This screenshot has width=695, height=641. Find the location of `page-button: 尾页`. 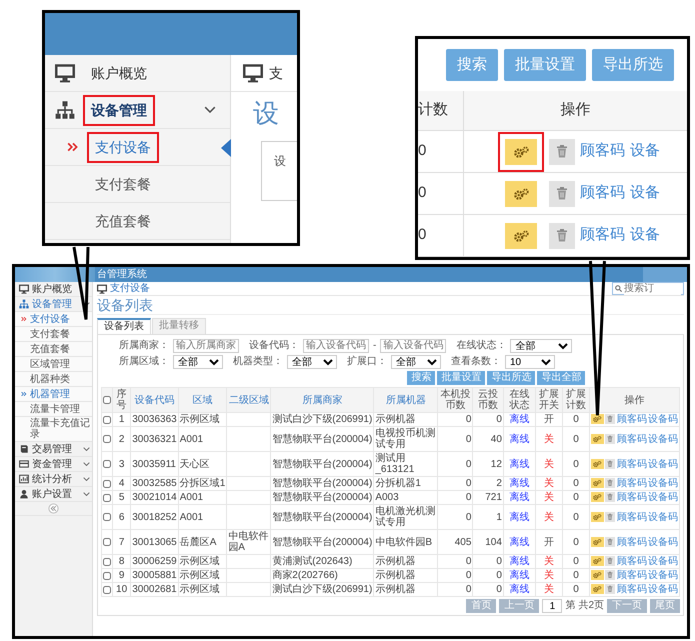

page-button: 尾页 is located at coordinates (665, 606).